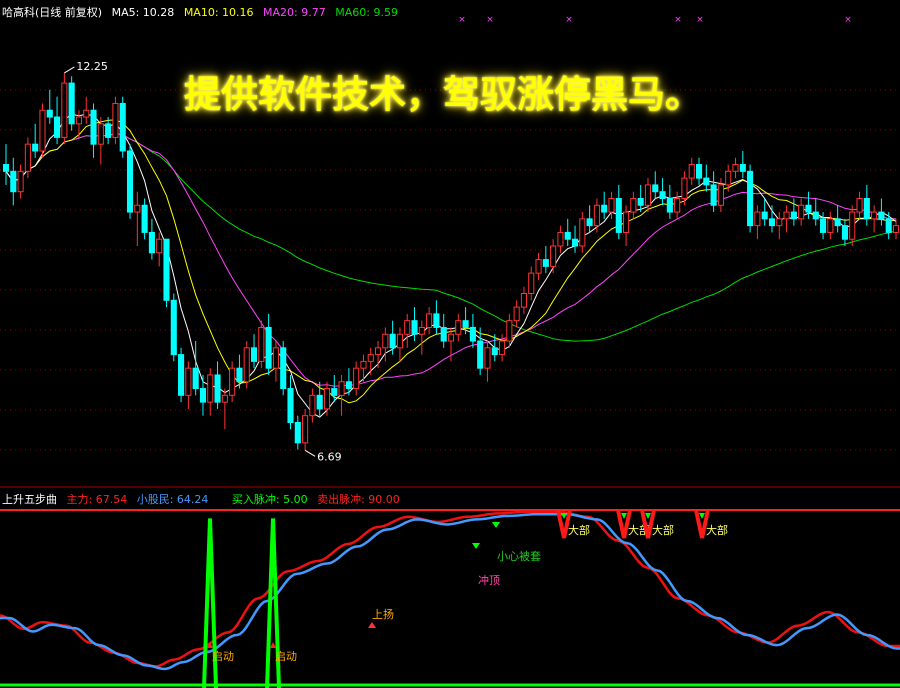  Describe the element at coordinates (92, 66) in the screenshot. I see `high-label: 12.25` at that location.